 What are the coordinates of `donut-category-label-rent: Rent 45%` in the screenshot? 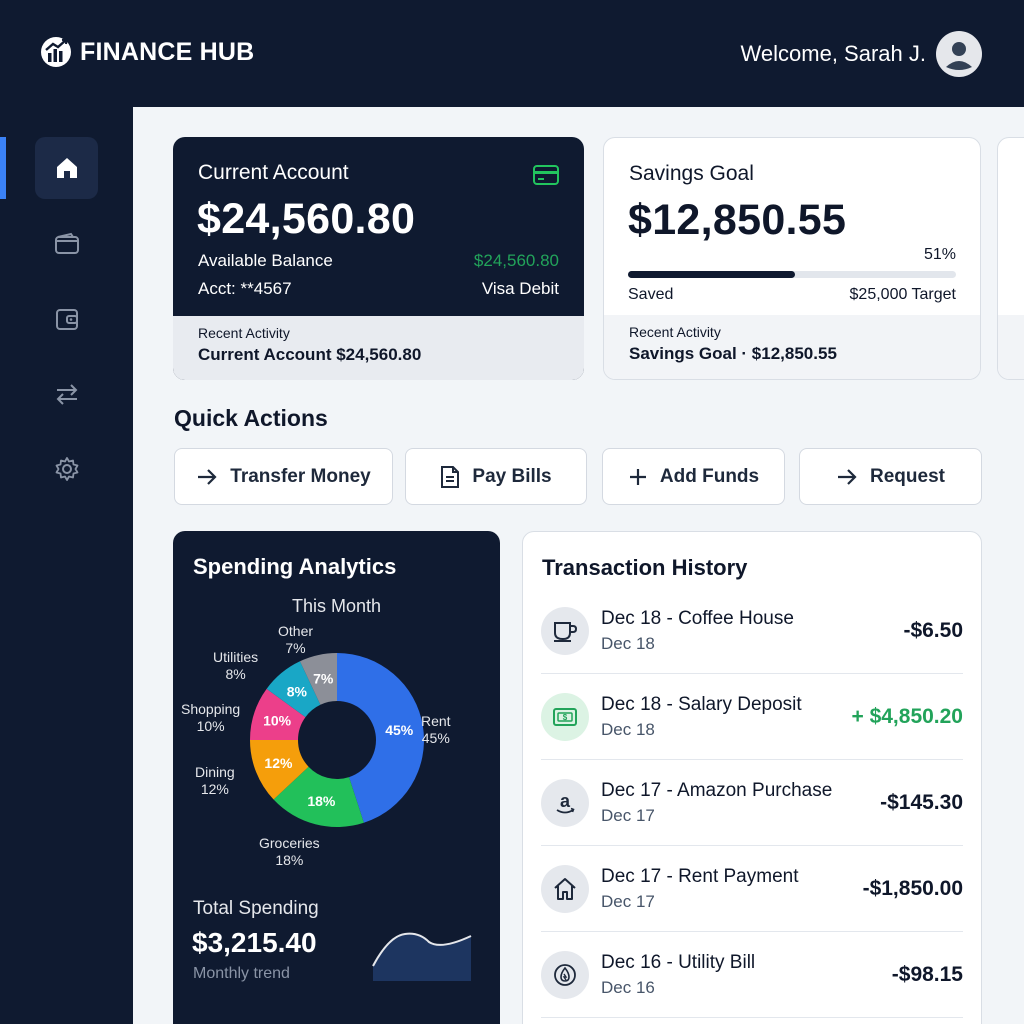 It's located at (436, 730).